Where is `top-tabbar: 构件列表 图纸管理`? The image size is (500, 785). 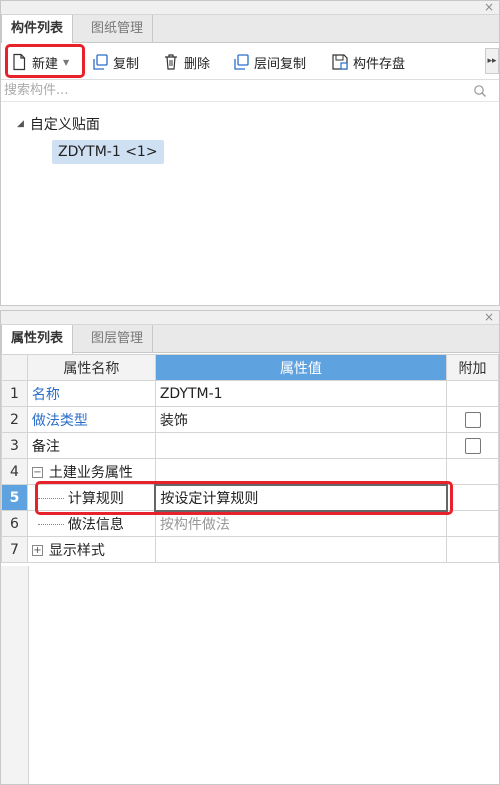
top-tabbar: 构件列表 图纸管理 is located at coordinates (250, 29).